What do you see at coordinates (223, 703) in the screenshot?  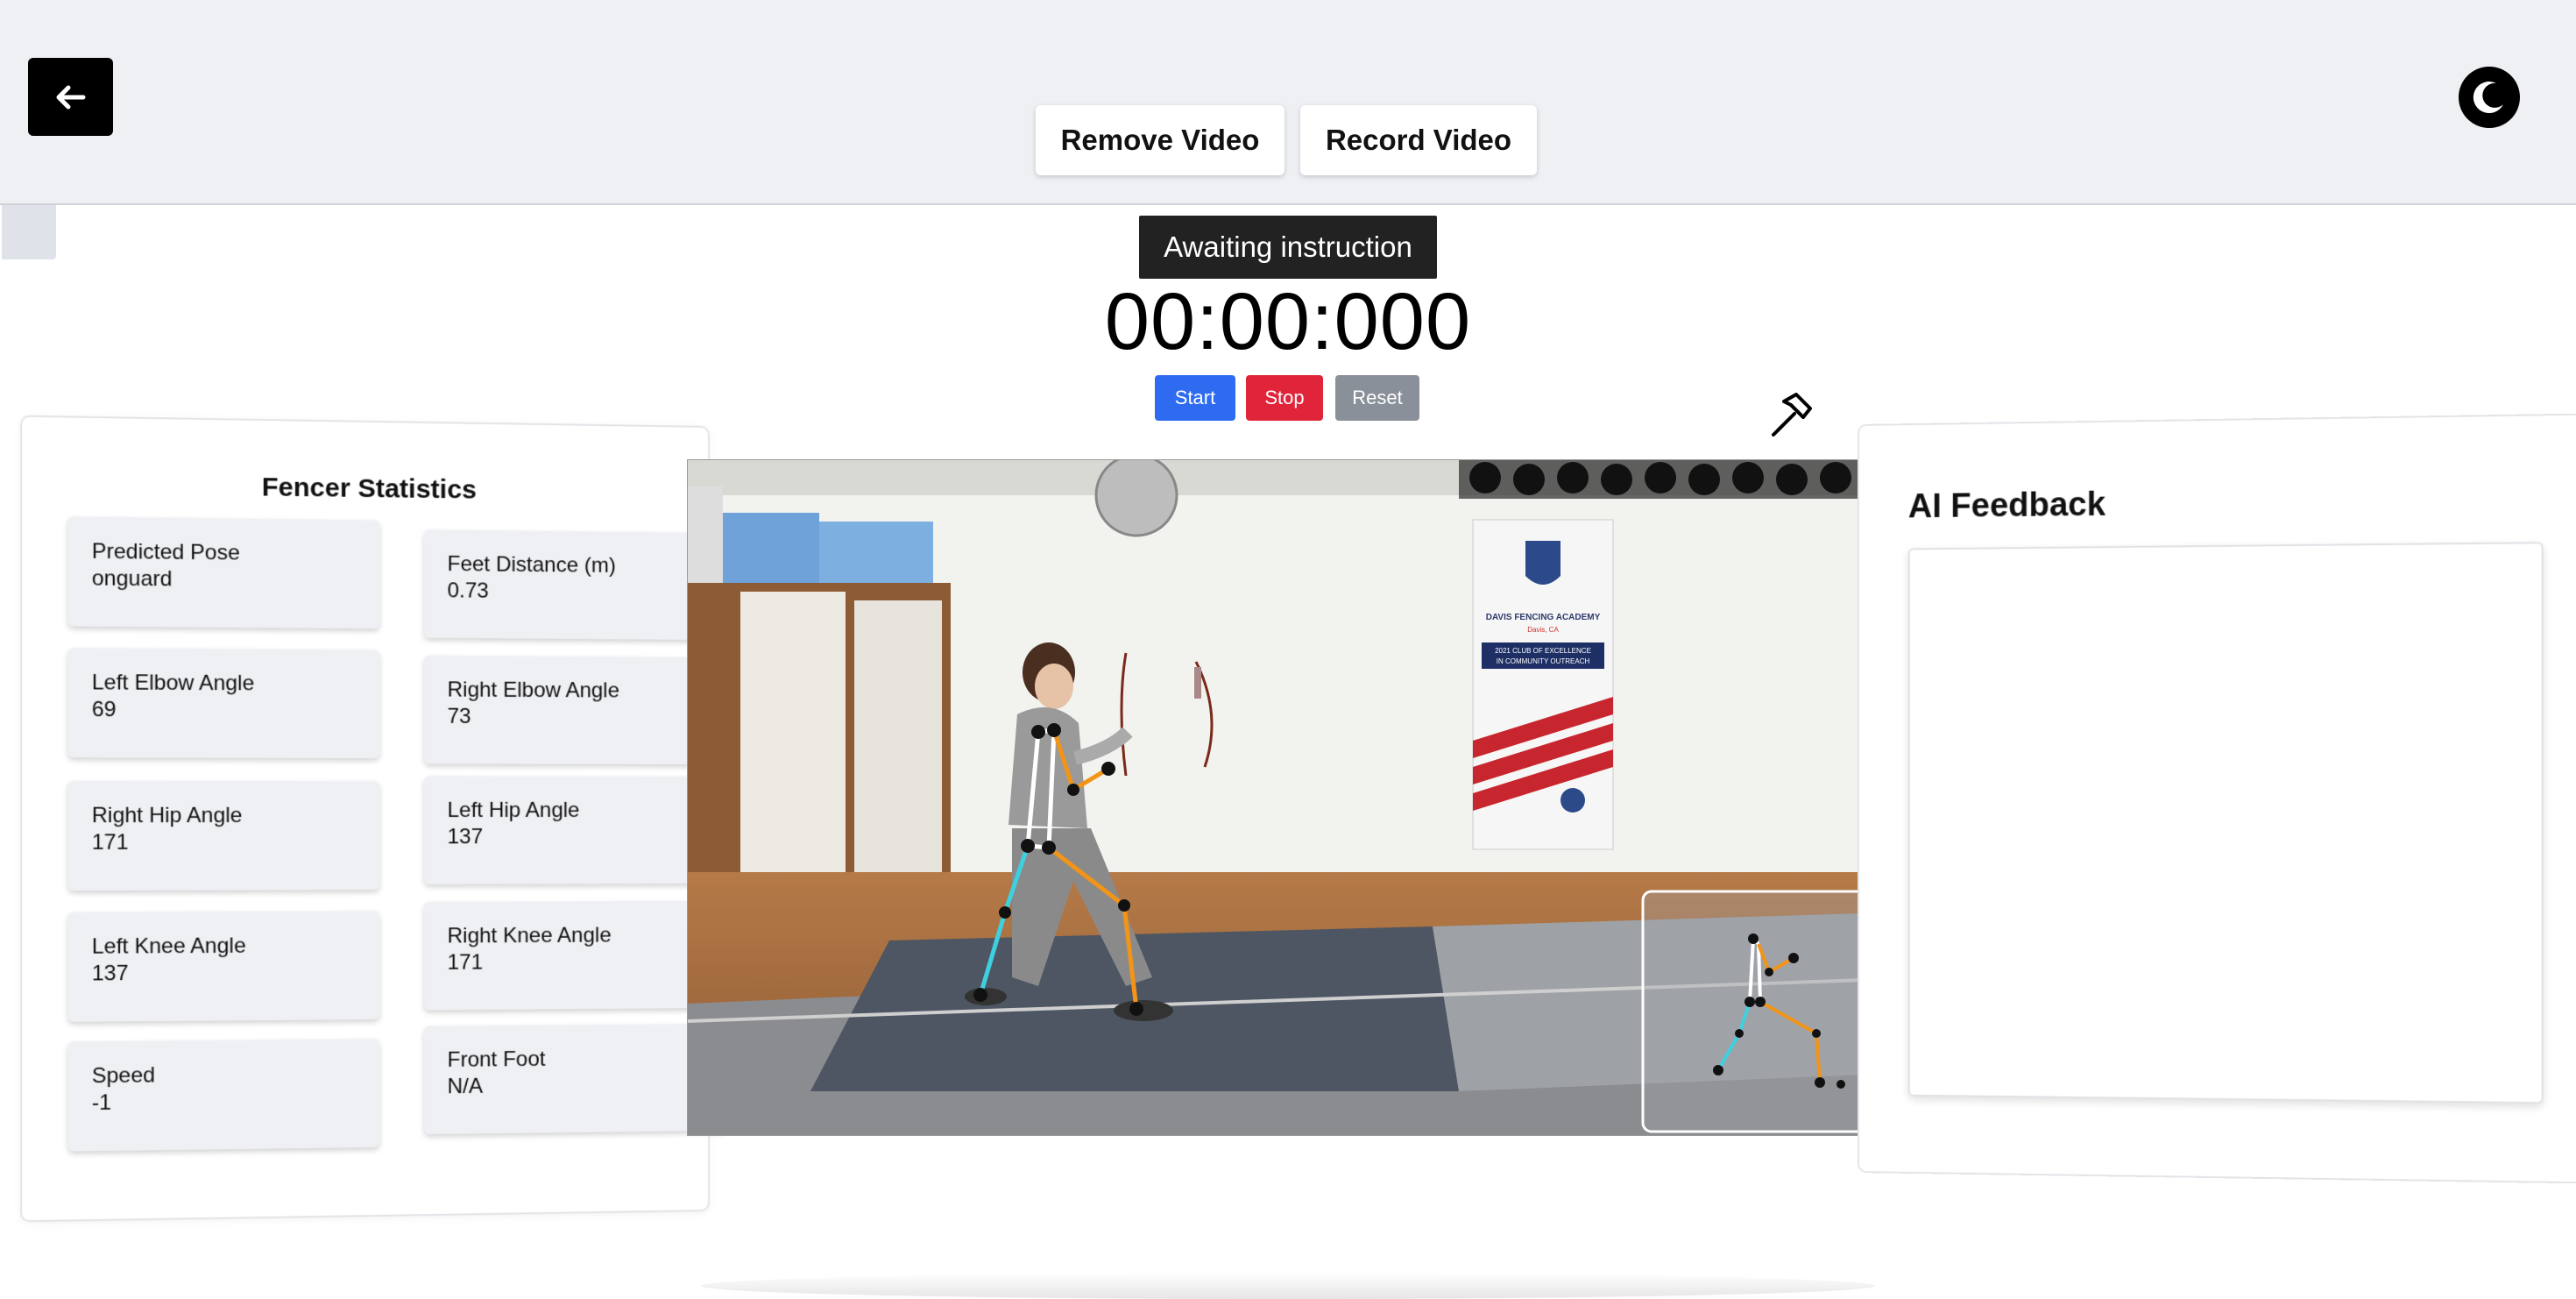 I see `stat-card: Left Elbow Angle 69` at bounding box center [223, 703].